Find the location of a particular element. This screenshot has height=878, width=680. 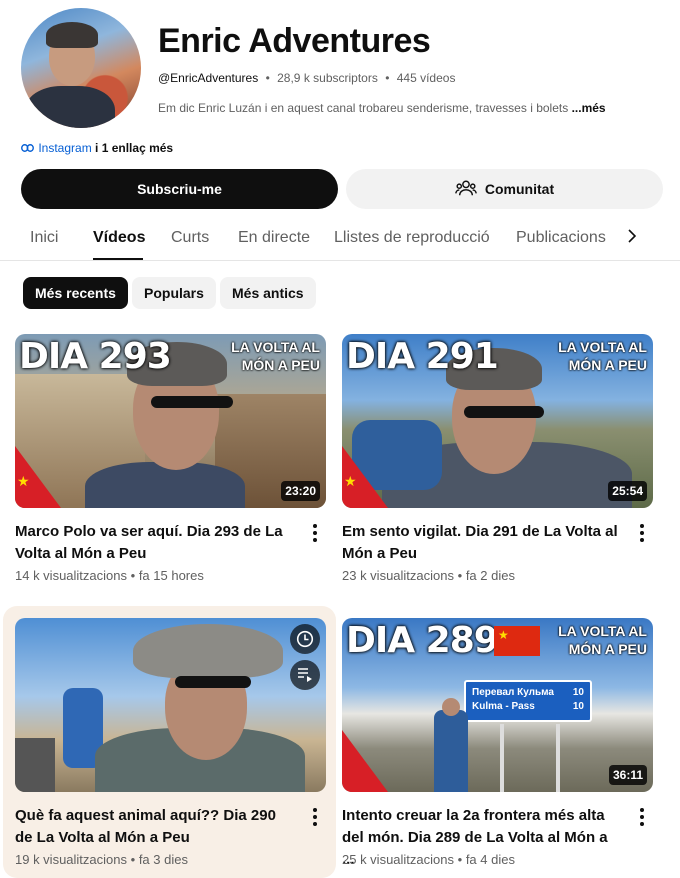

tab-curts: Curts is located at coordinates (190, 238).